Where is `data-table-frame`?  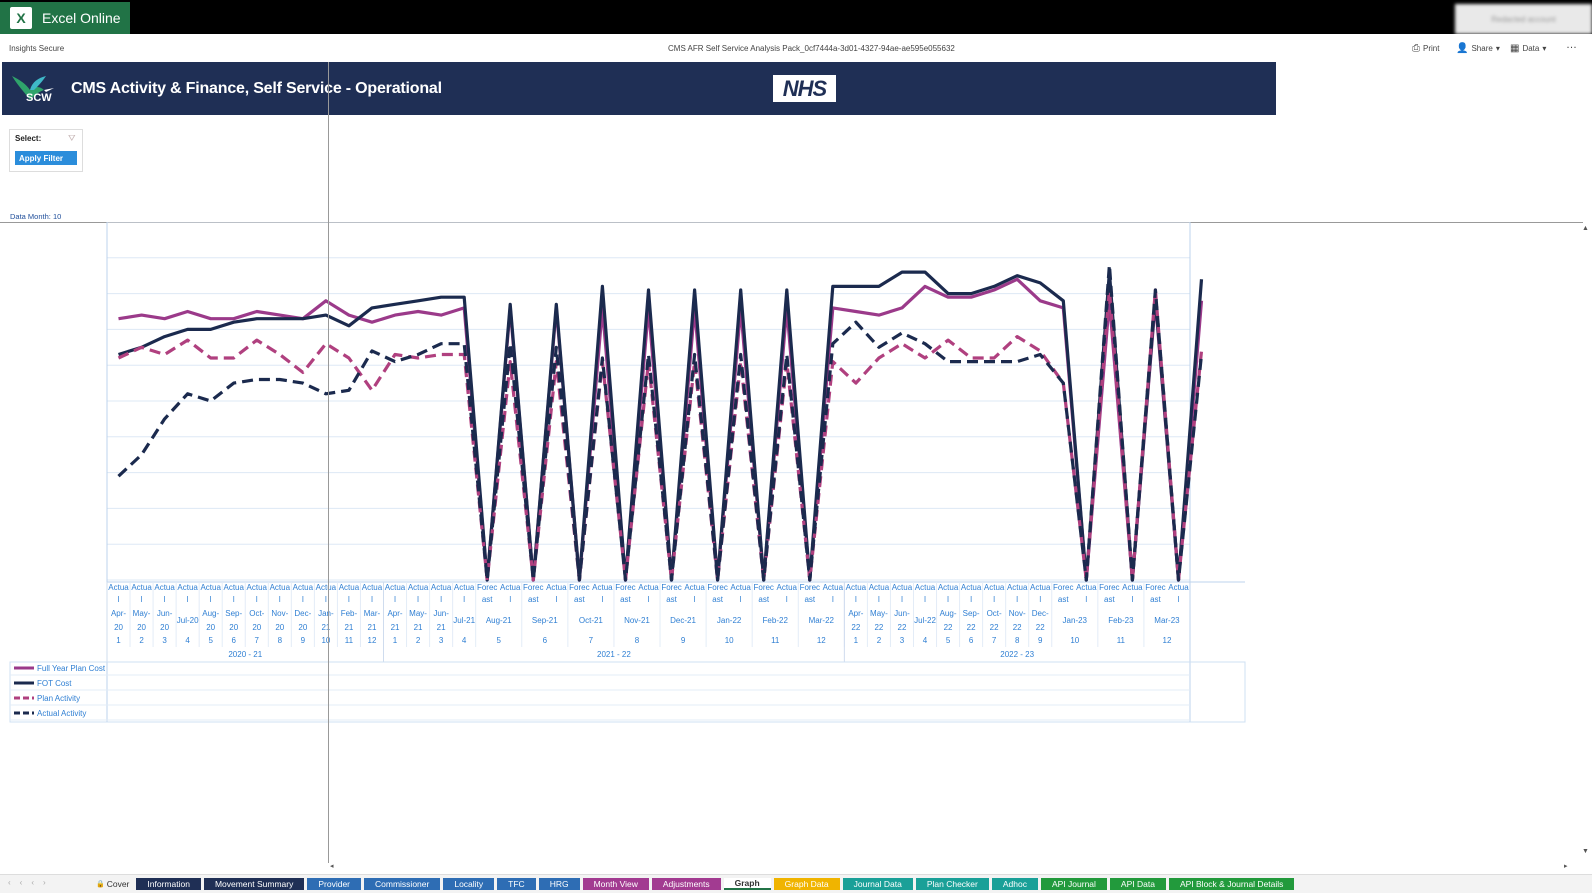 data-table-frame is located at coordinates (627, 692).